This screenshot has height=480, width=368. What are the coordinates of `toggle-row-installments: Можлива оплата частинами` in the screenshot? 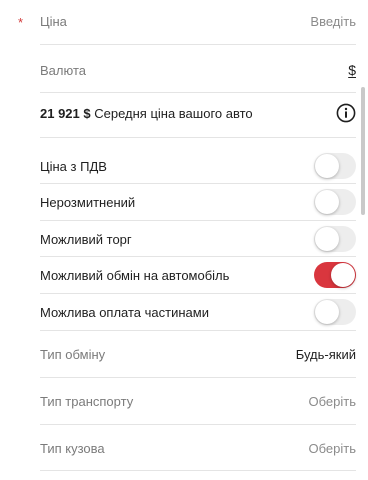 It's located at (198, 312).